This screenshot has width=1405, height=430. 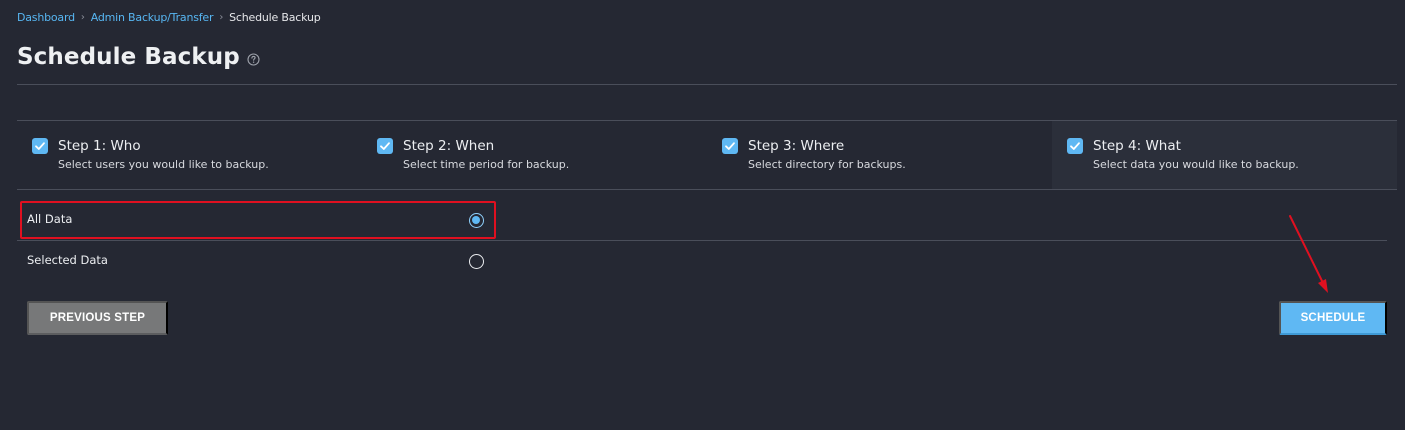 I want to click on question-circle-icon, so click(x=253, y=58).